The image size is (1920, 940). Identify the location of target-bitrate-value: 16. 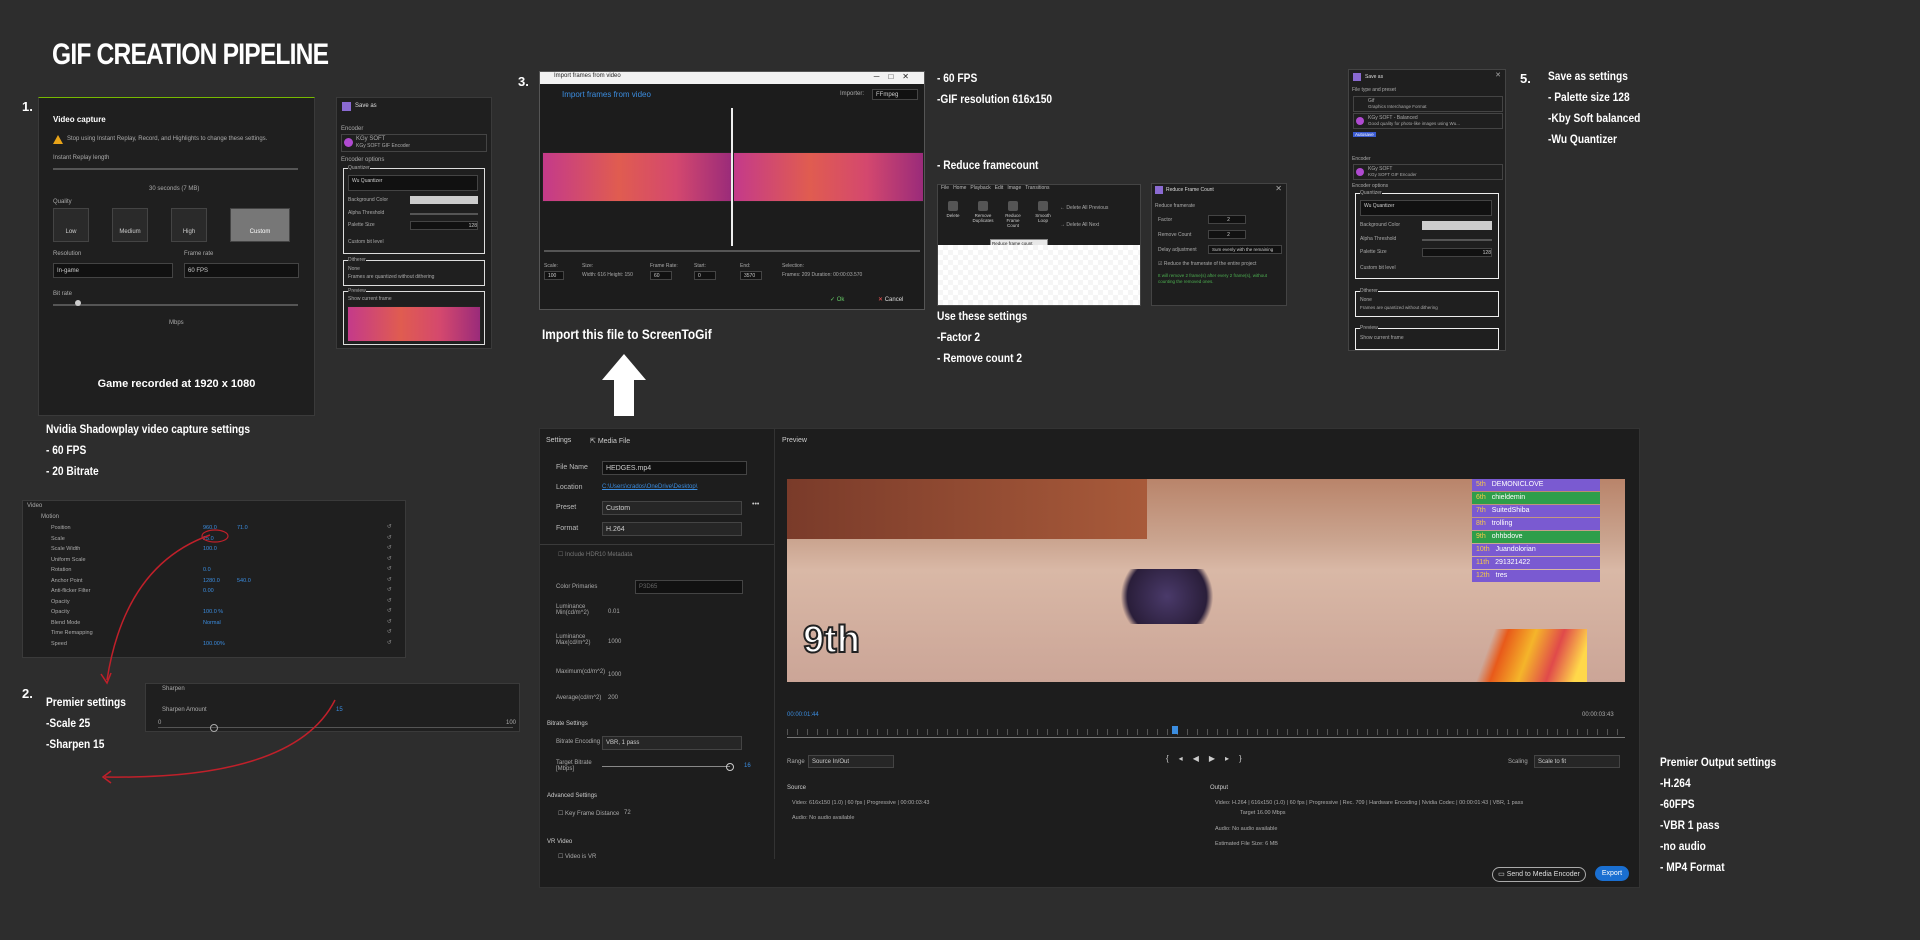
(747, 766).